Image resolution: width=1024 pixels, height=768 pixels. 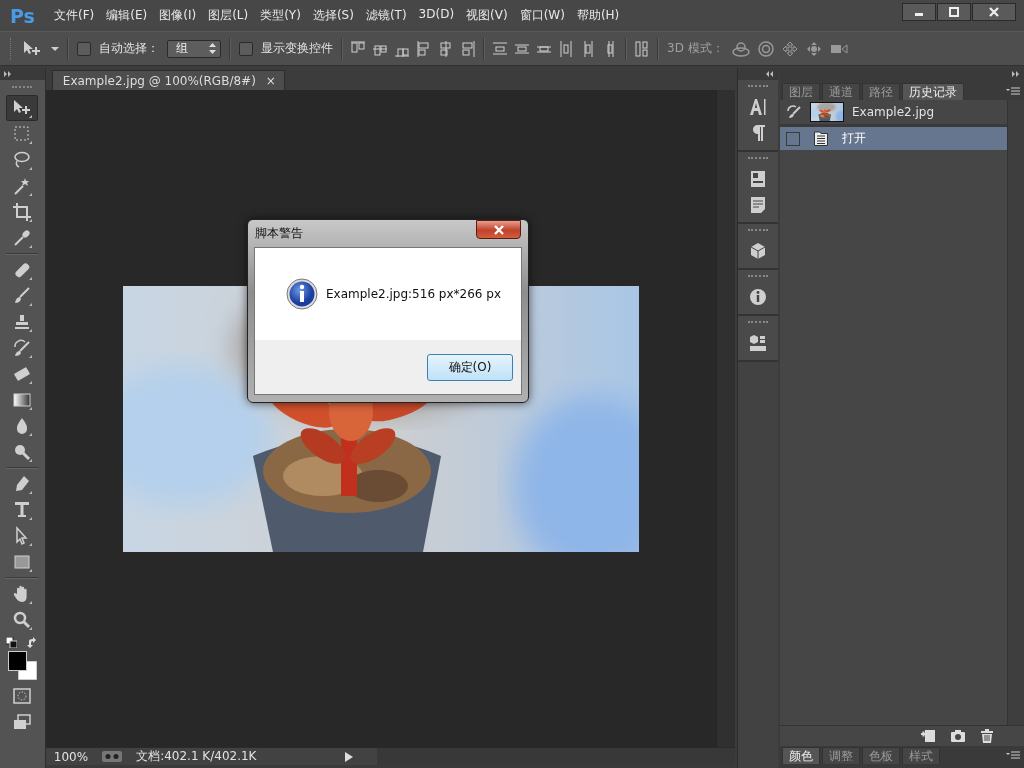 I want to click on slide-icon, so click(x=813, y=48).